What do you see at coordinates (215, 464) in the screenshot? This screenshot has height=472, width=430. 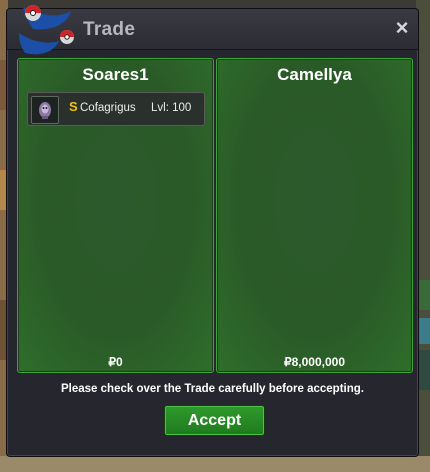 I see `game-world-bottom-edge` at bounding box center [215, 464].